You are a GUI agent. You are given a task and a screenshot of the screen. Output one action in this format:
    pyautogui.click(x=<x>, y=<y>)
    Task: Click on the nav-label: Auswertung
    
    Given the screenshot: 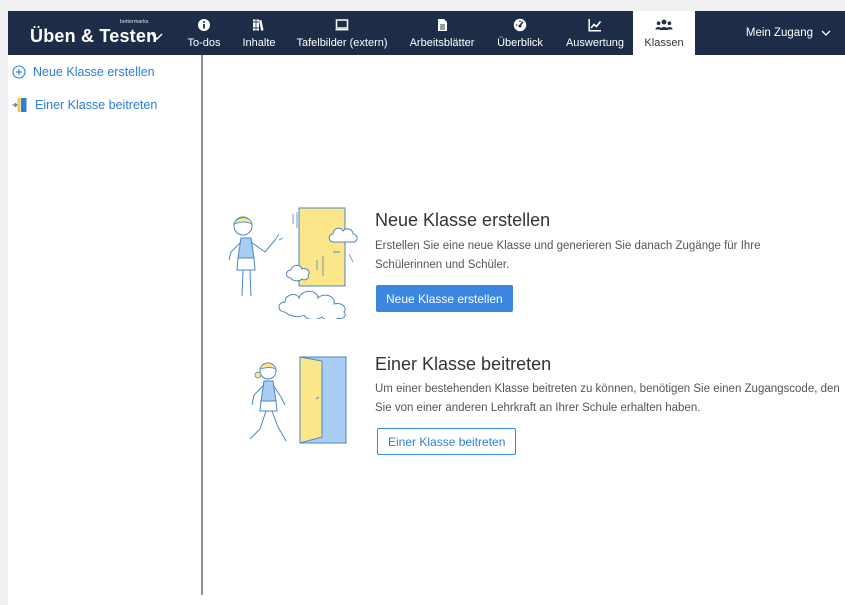 What is the action you would take?
    pyautogui.click(x=595, y=43)
    